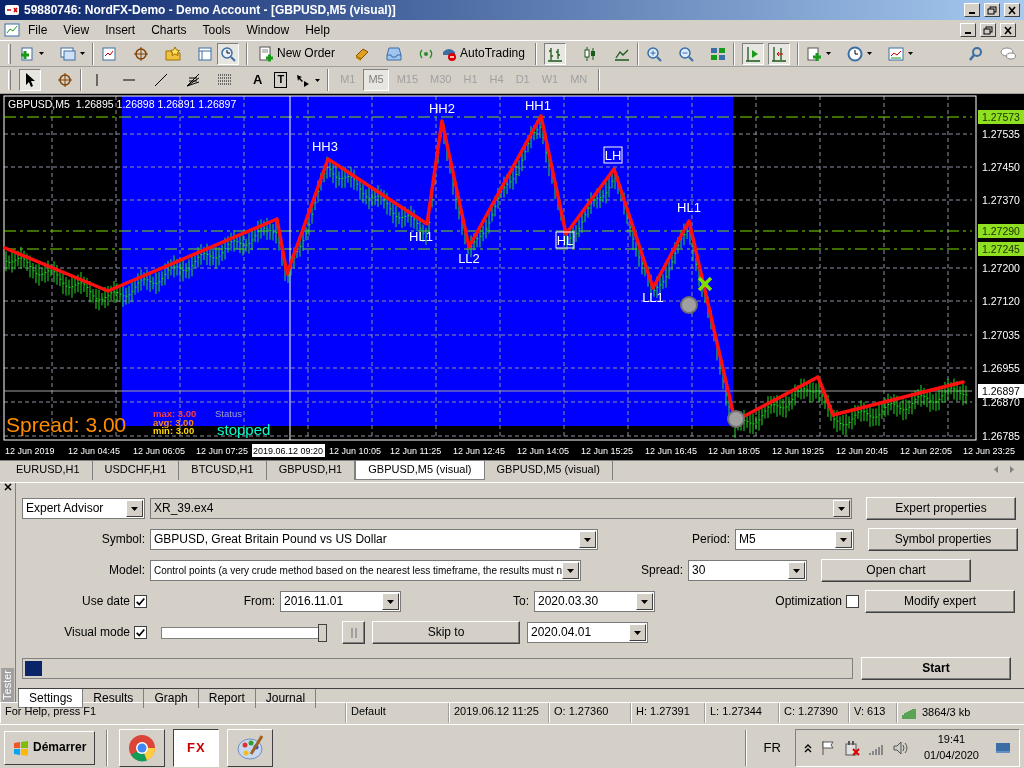 The image size is (1024, 768). Describe the element at coordinates (1008, 53) in the screenshot. I see `chat-icon` at that location.